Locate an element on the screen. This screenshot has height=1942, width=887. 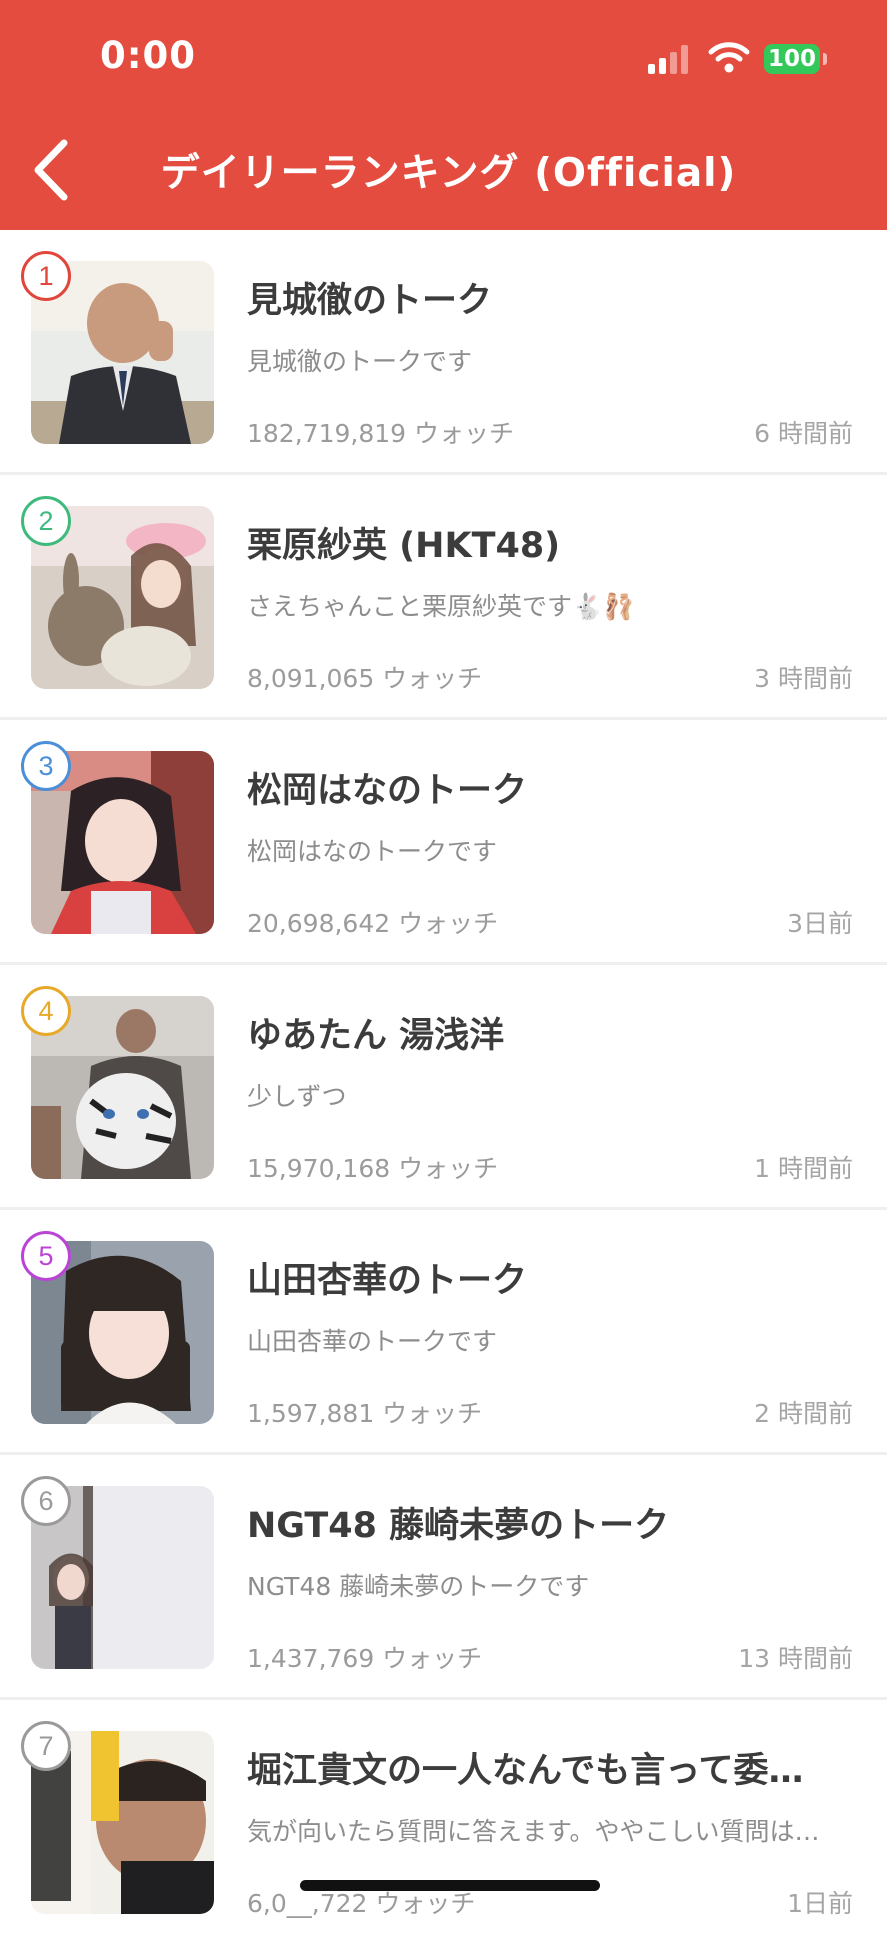
home-indicator is located at coordinates (450, 1885).